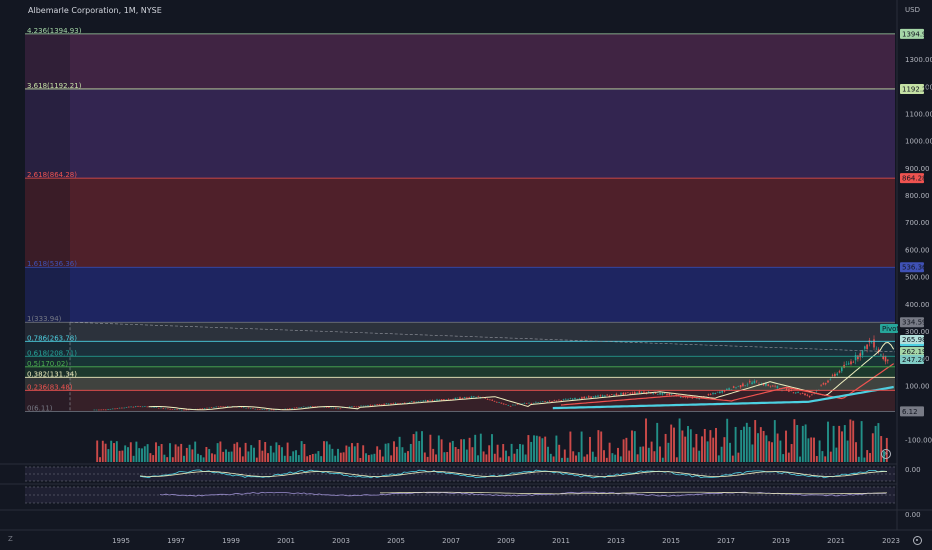  What do you see at coordinates (231, 541) in the screenshot?
I see `time-tick-2: 1999` at bounding box center [231, 541].